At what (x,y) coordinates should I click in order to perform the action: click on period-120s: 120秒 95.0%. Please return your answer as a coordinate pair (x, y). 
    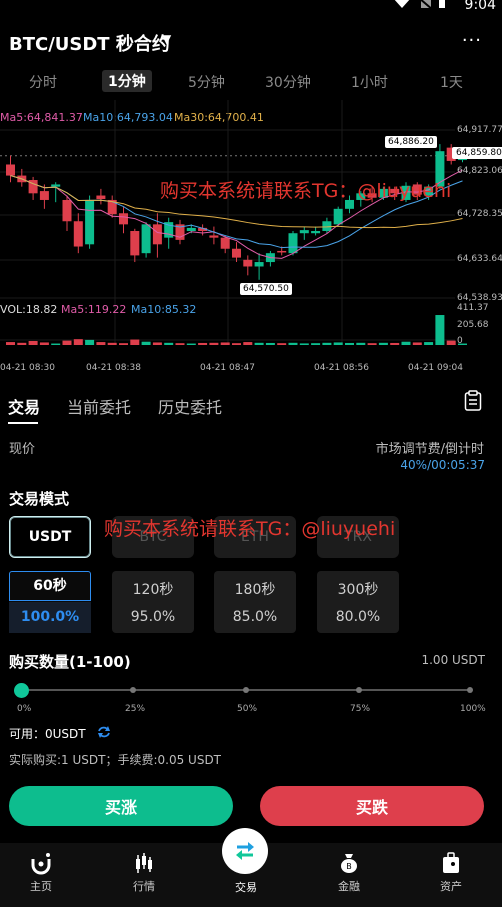
    Looking at the image, I should click on (153, 602).